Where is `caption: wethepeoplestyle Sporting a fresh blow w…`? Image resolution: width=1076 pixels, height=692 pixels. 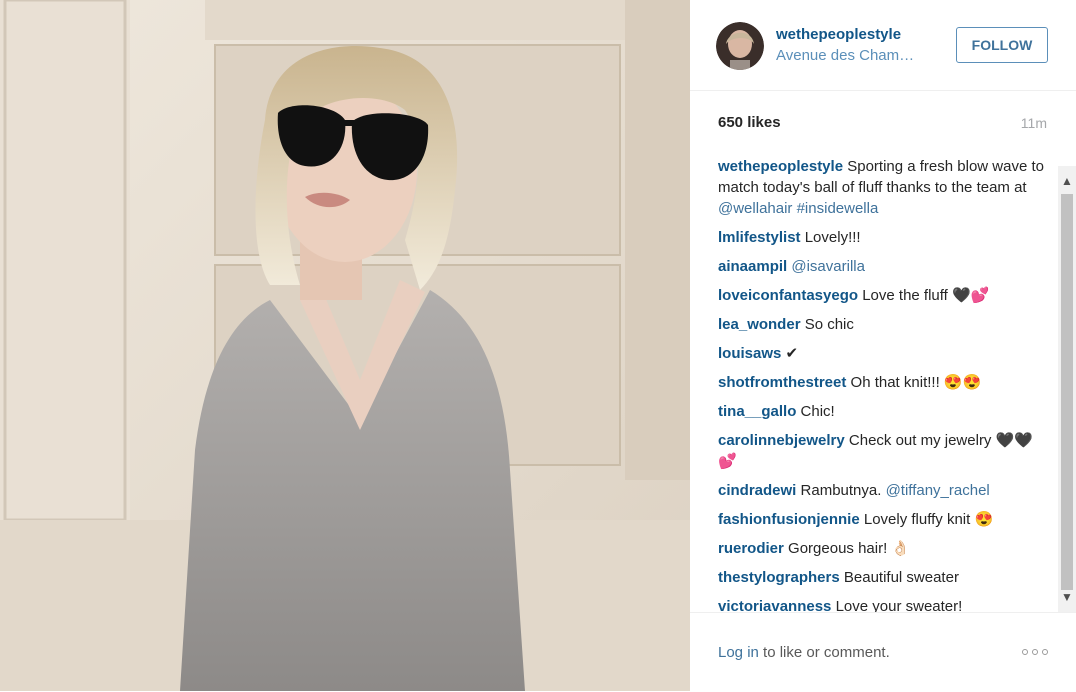 caption: wethepeoplestyle Sporting a fresh blow w… is located at coordinates (884, 187).